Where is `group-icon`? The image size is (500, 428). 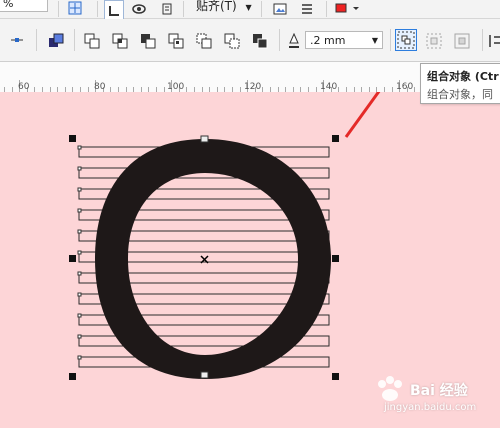
group-icon is located at coordinates (406, 40).